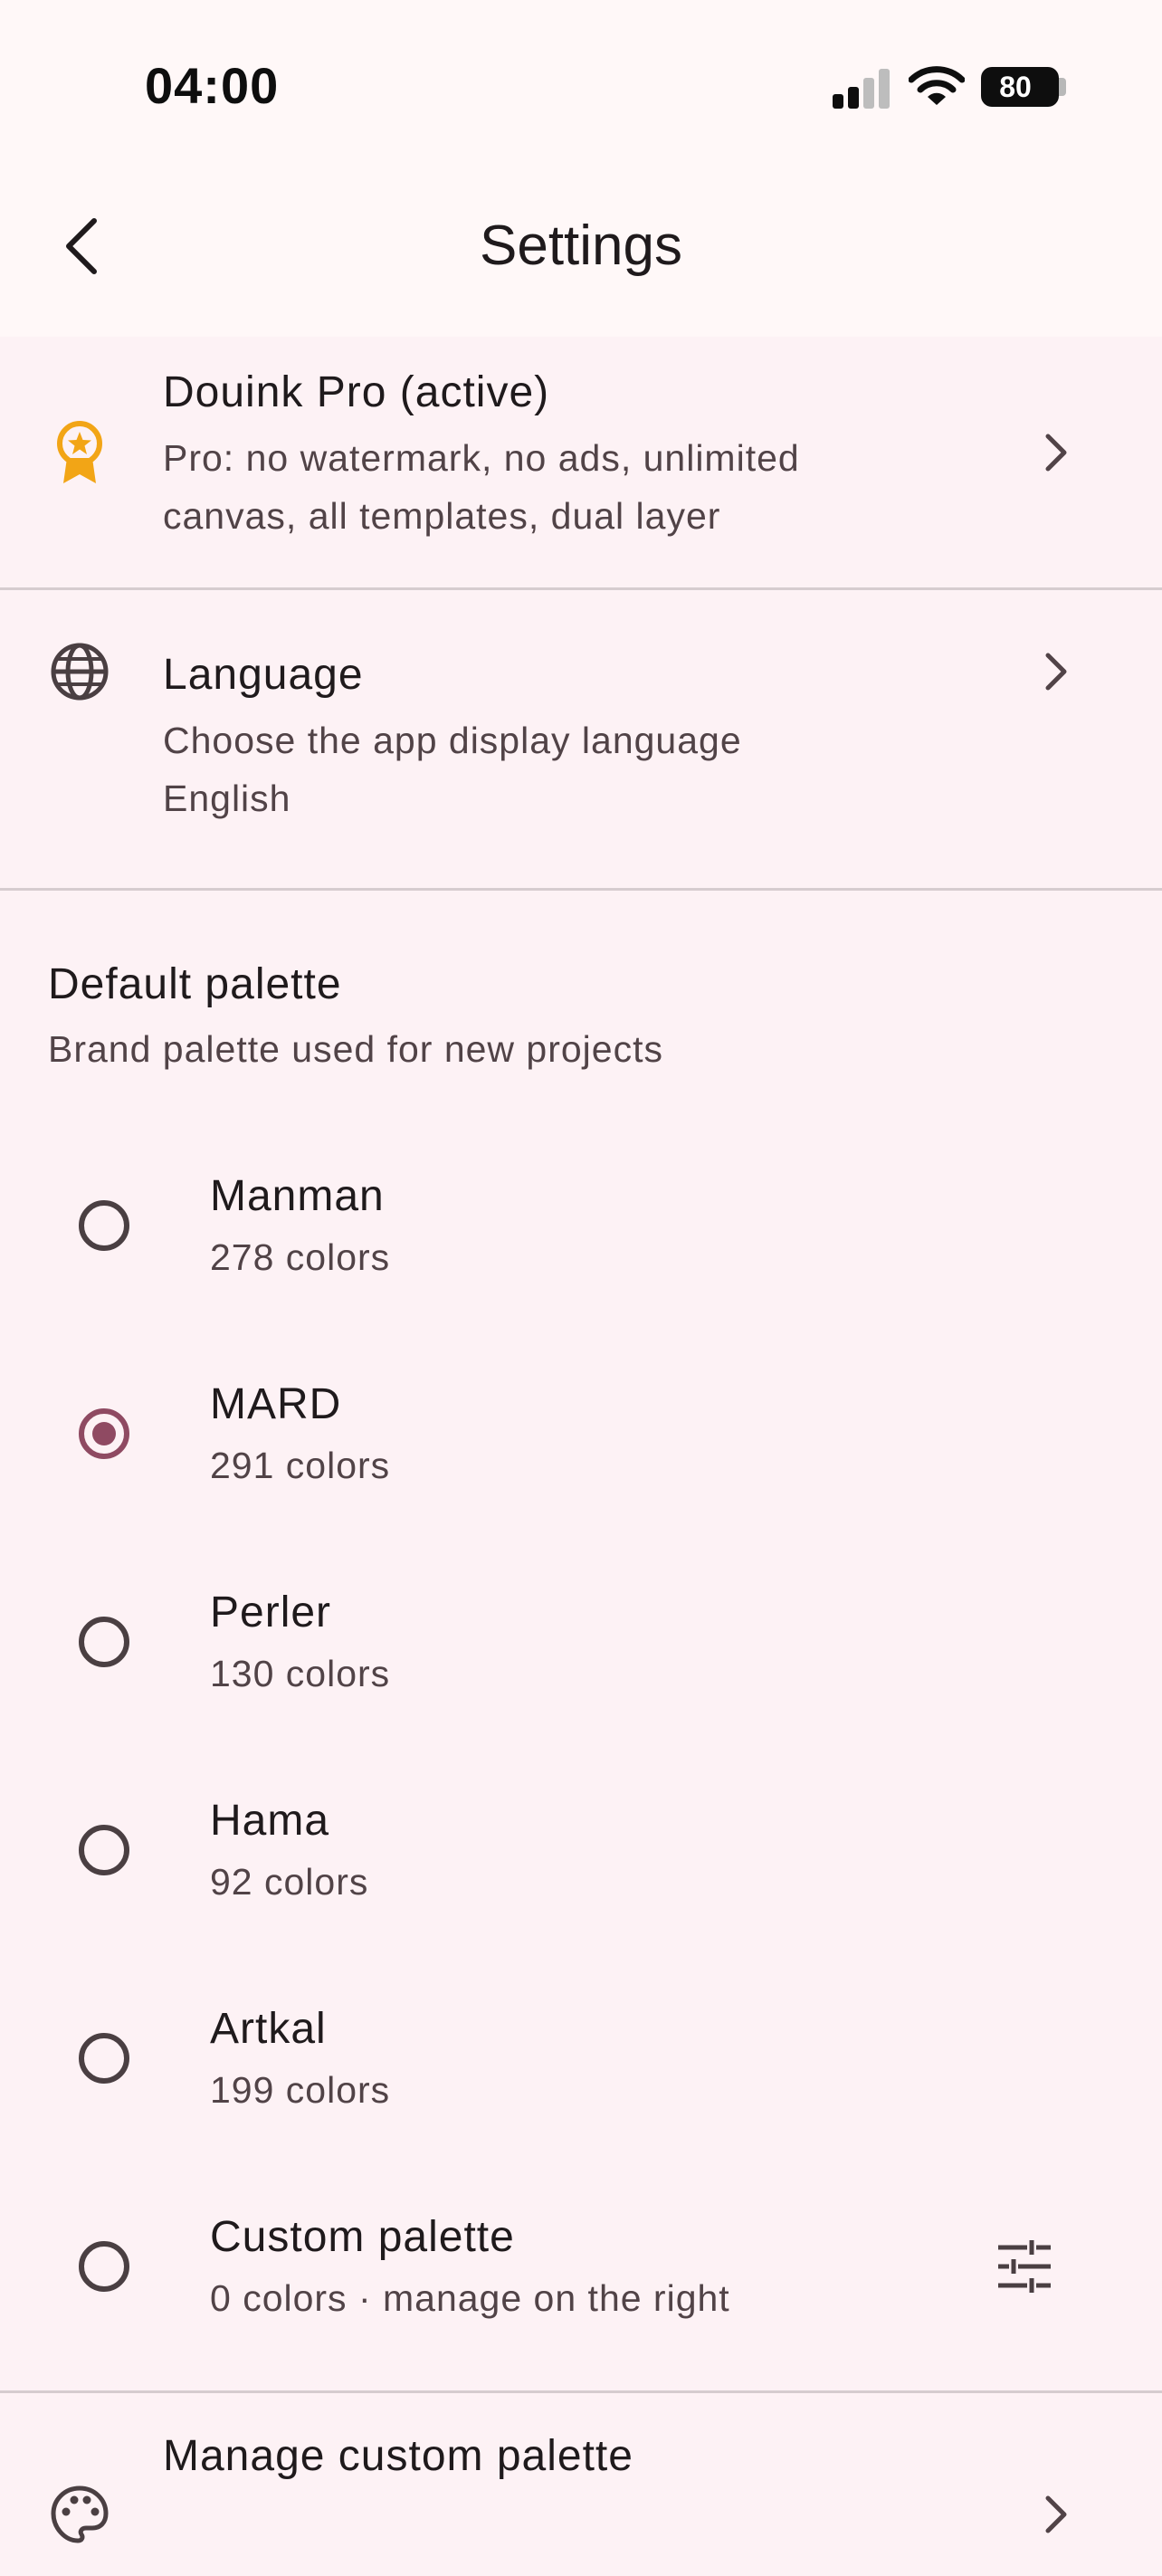  I want to click on wifi-icon, so click(937, 86).